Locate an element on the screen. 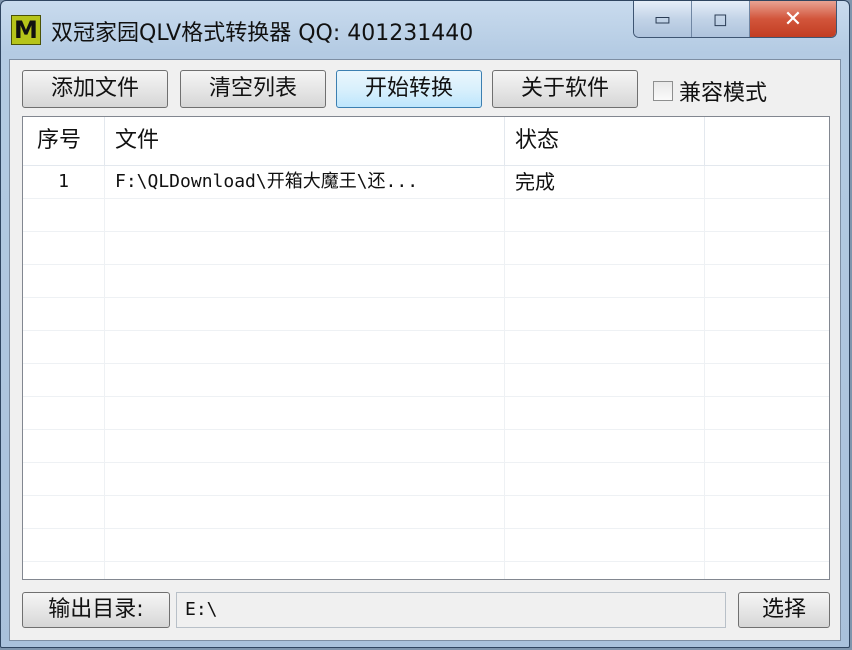 This screenshot has height=650, width=852. clear-list-button: 清空列表 is located at coordinates (253, 89).